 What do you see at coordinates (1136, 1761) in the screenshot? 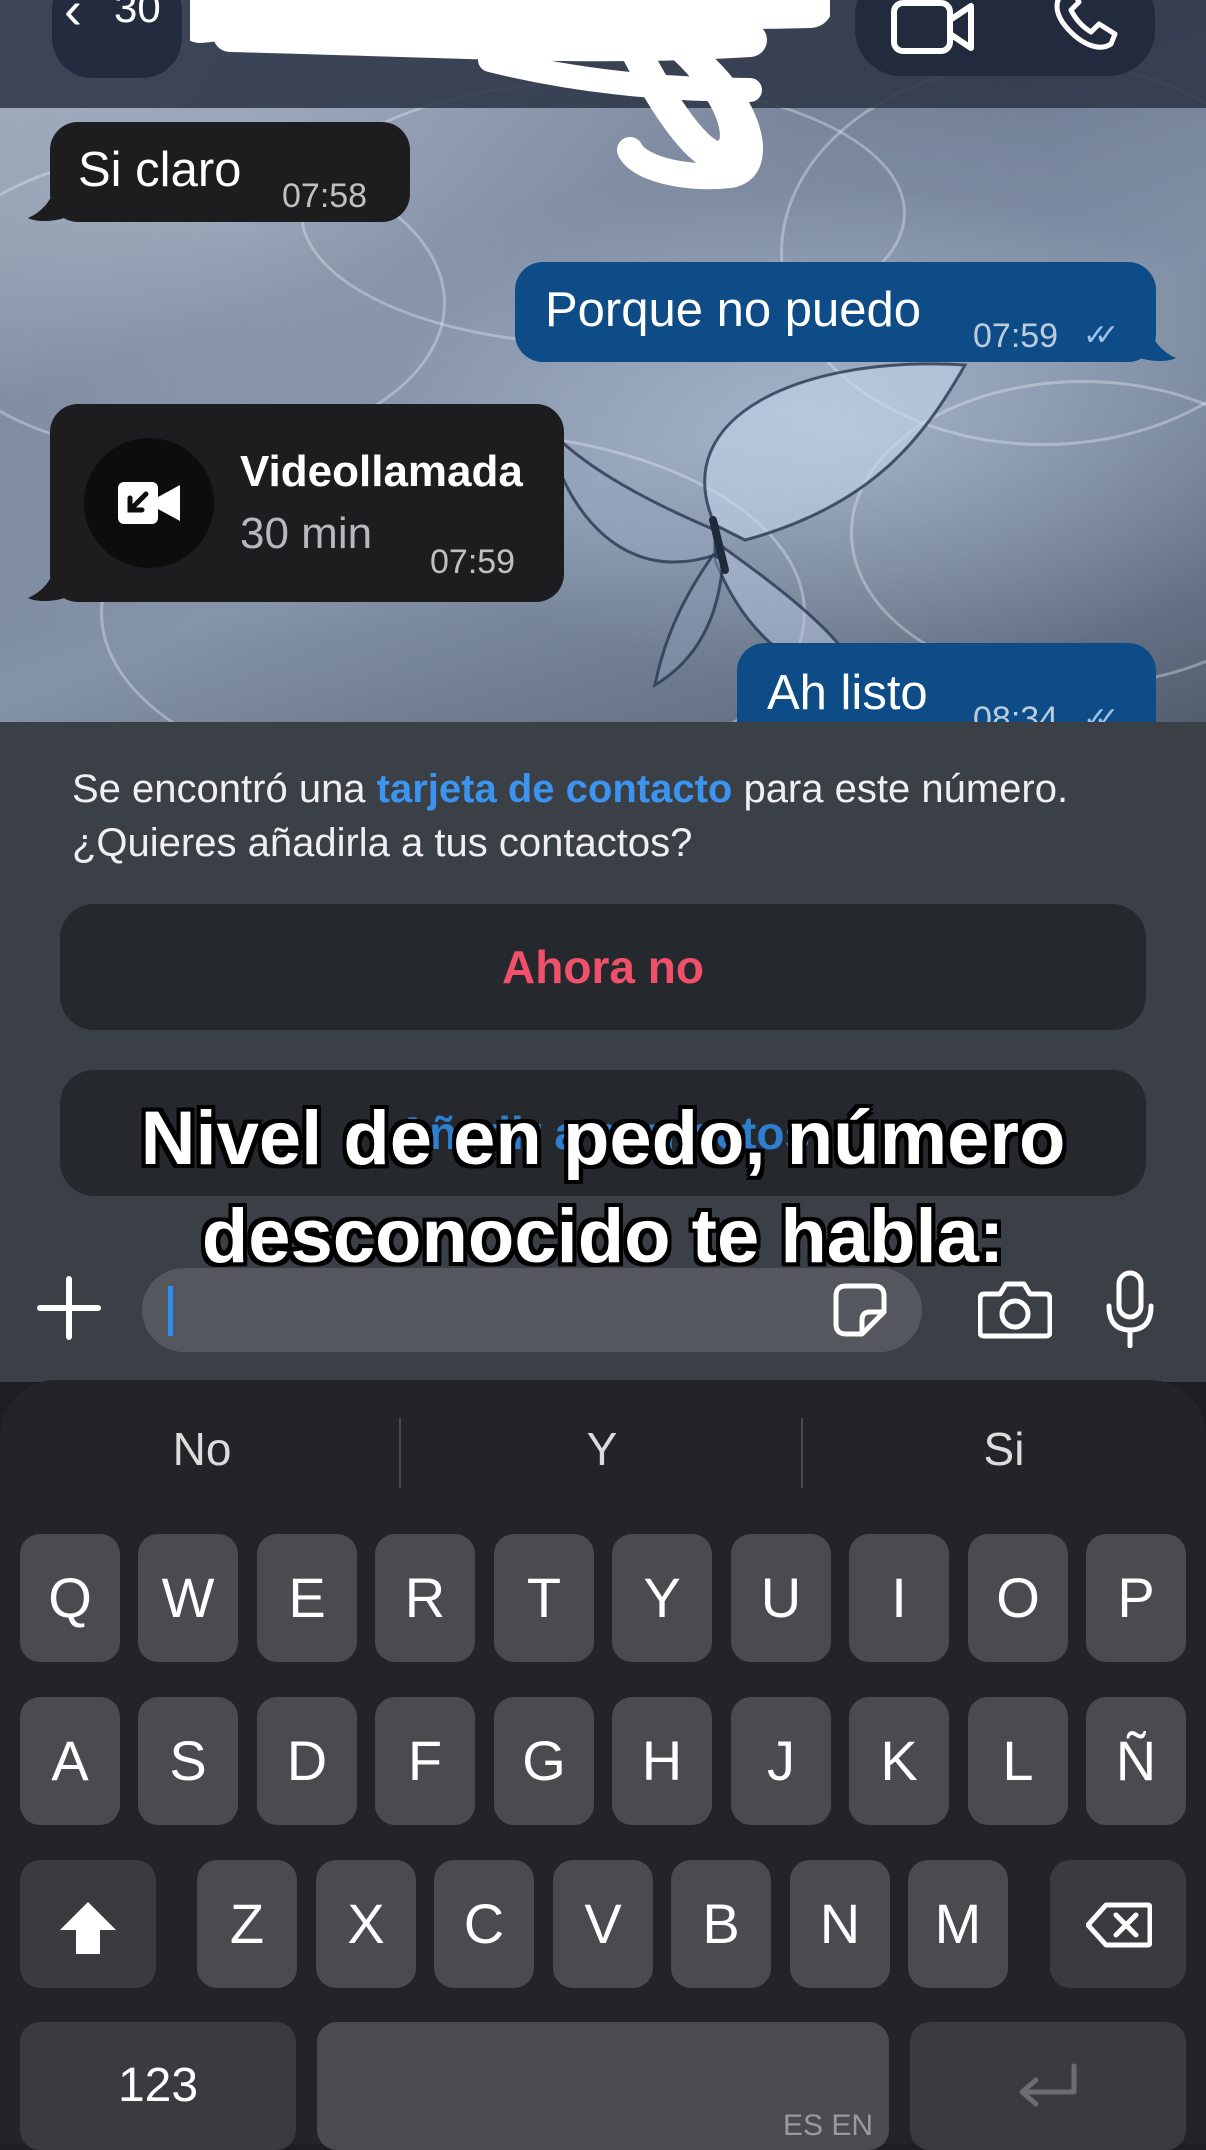
I see `key-n-tilde: Ñ` at bounding box center [1136, 1761].